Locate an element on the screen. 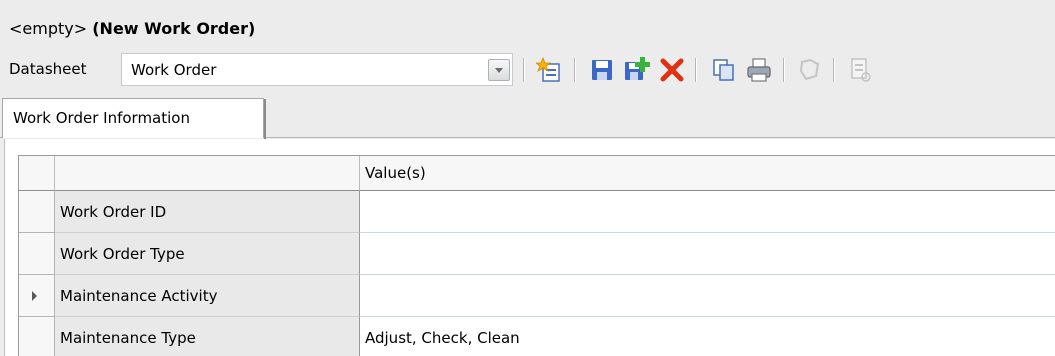 Image resolution: width=1055 pixels, height=356 pixels. delete-icon is located at coordinates (672, 70).